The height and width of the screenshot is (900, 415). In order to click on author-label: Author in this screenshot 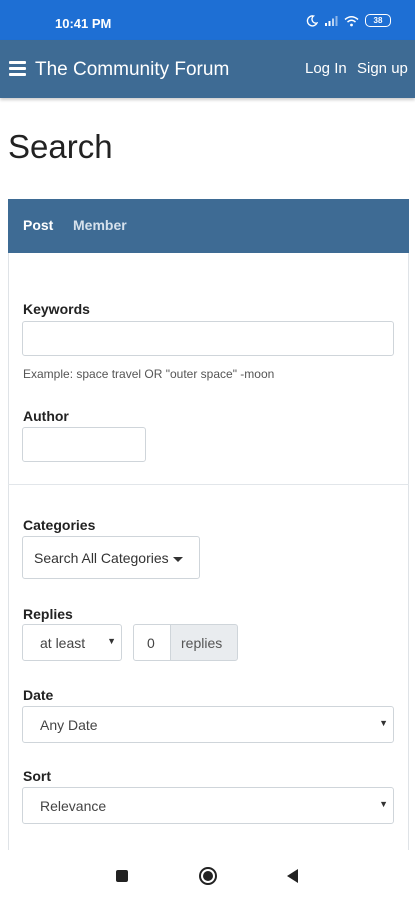, I will do `click(46, 416)`.